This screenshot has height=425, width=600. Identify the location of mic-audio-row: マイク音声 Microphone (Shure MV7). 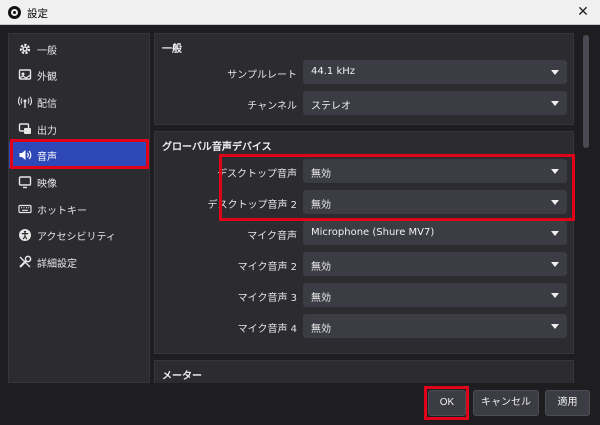
(364, 233).